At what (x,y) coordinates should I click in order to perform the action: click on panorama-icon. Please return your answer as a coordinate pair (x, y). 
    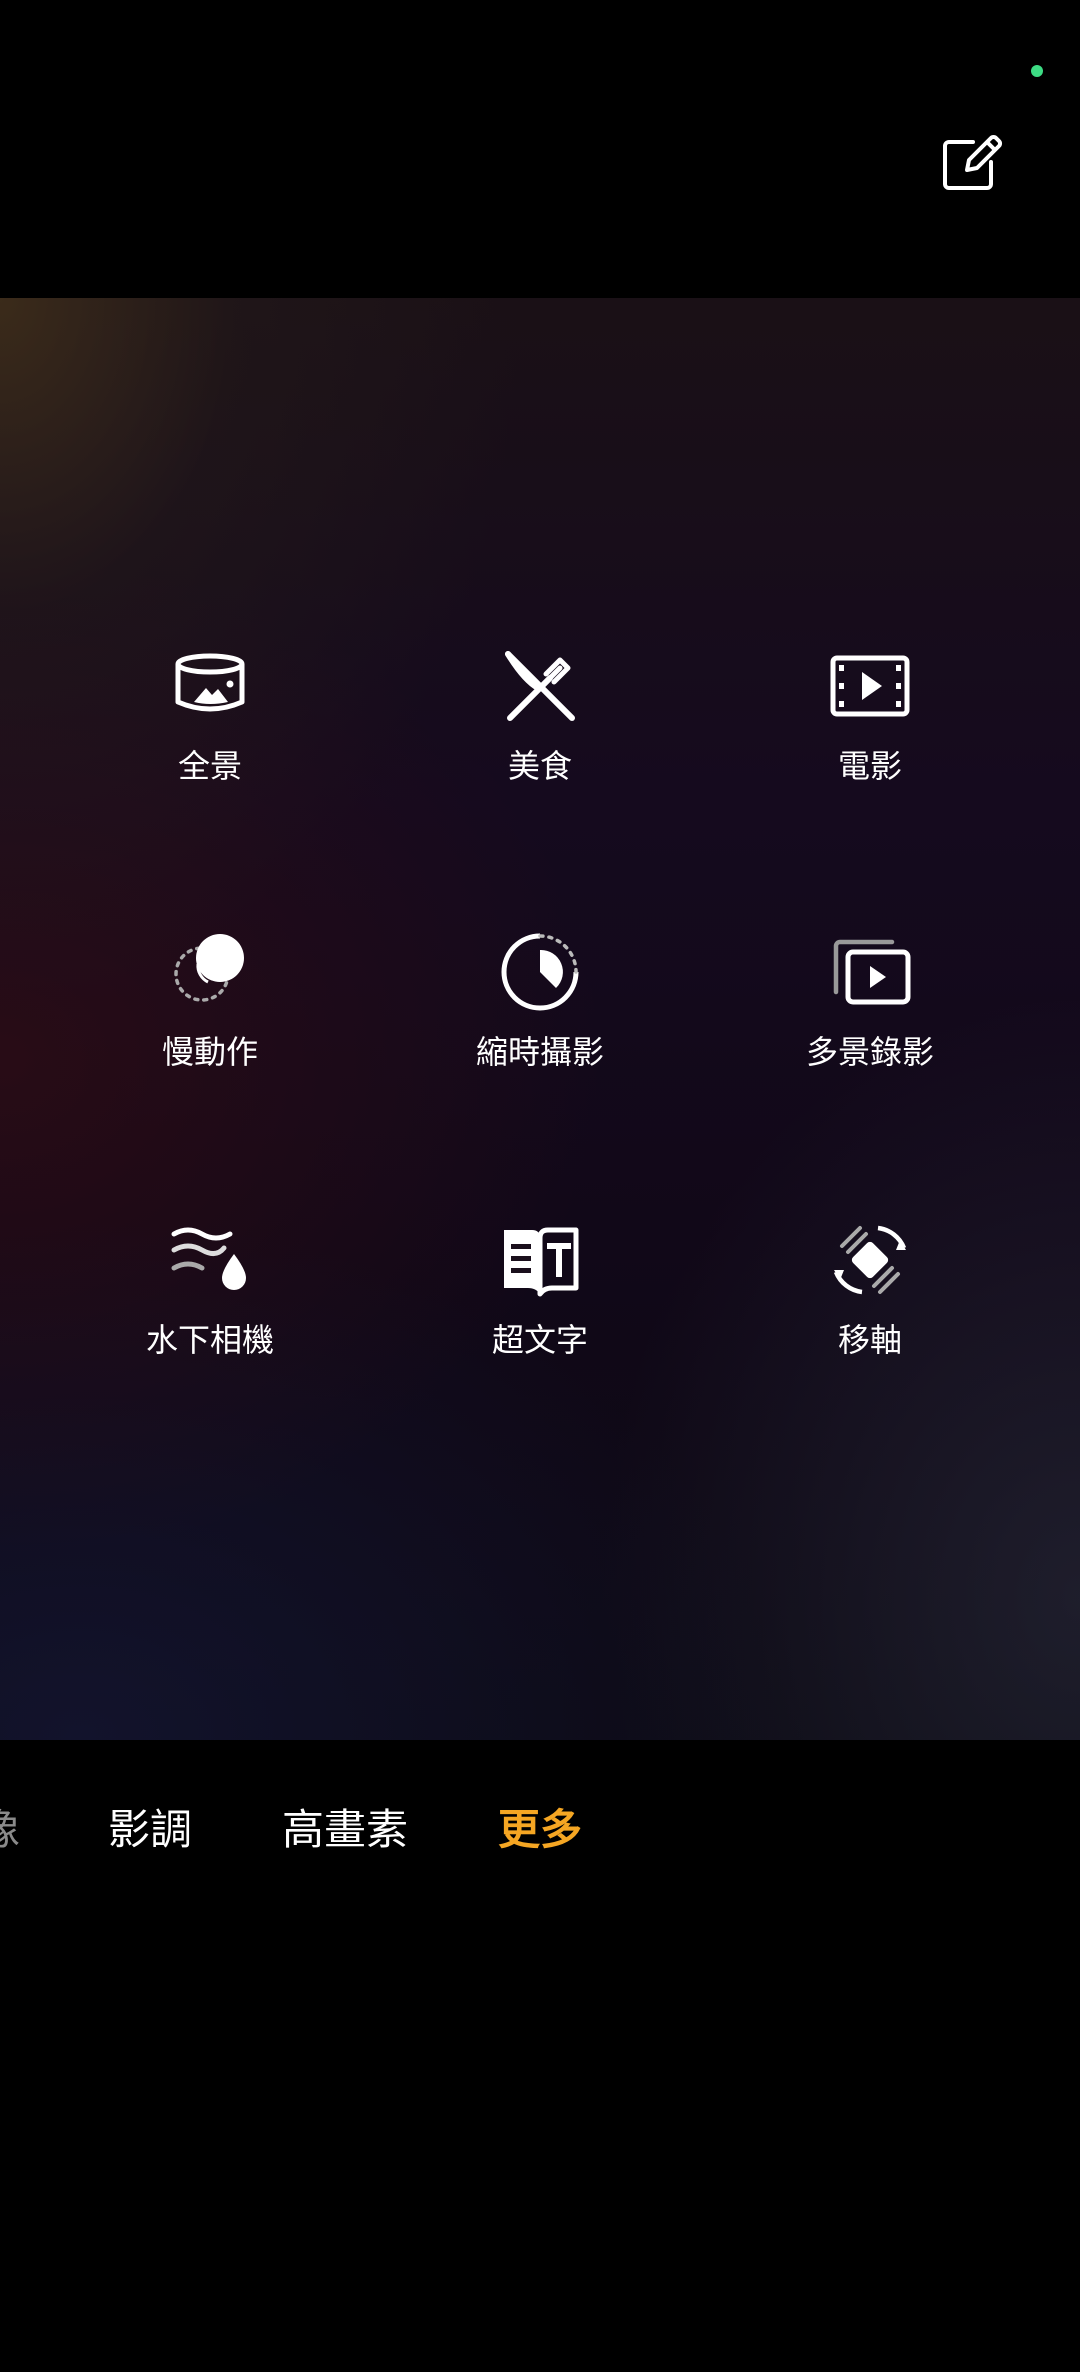
    Looking at the image, I should click on (210, 686).